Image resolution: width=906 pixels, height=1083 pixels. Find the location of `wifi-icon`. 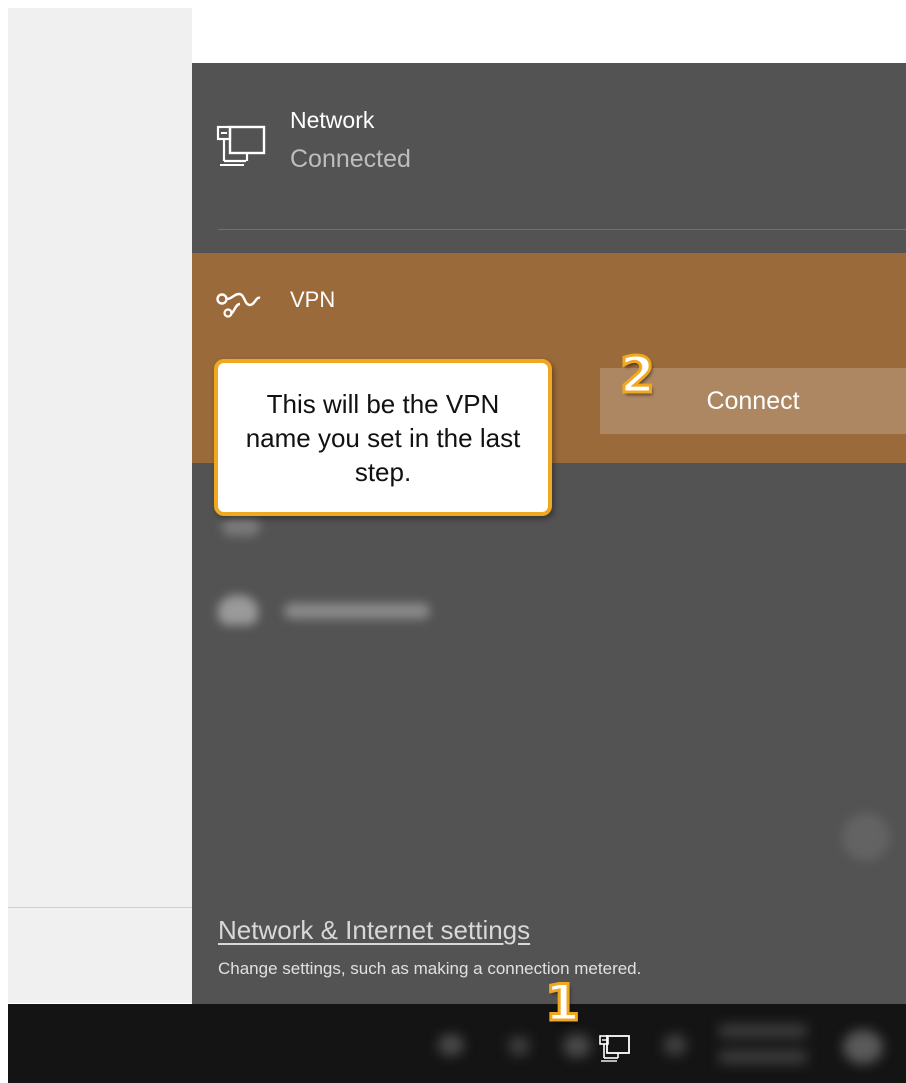

wifi-icon is located at coordinates (238, 610).